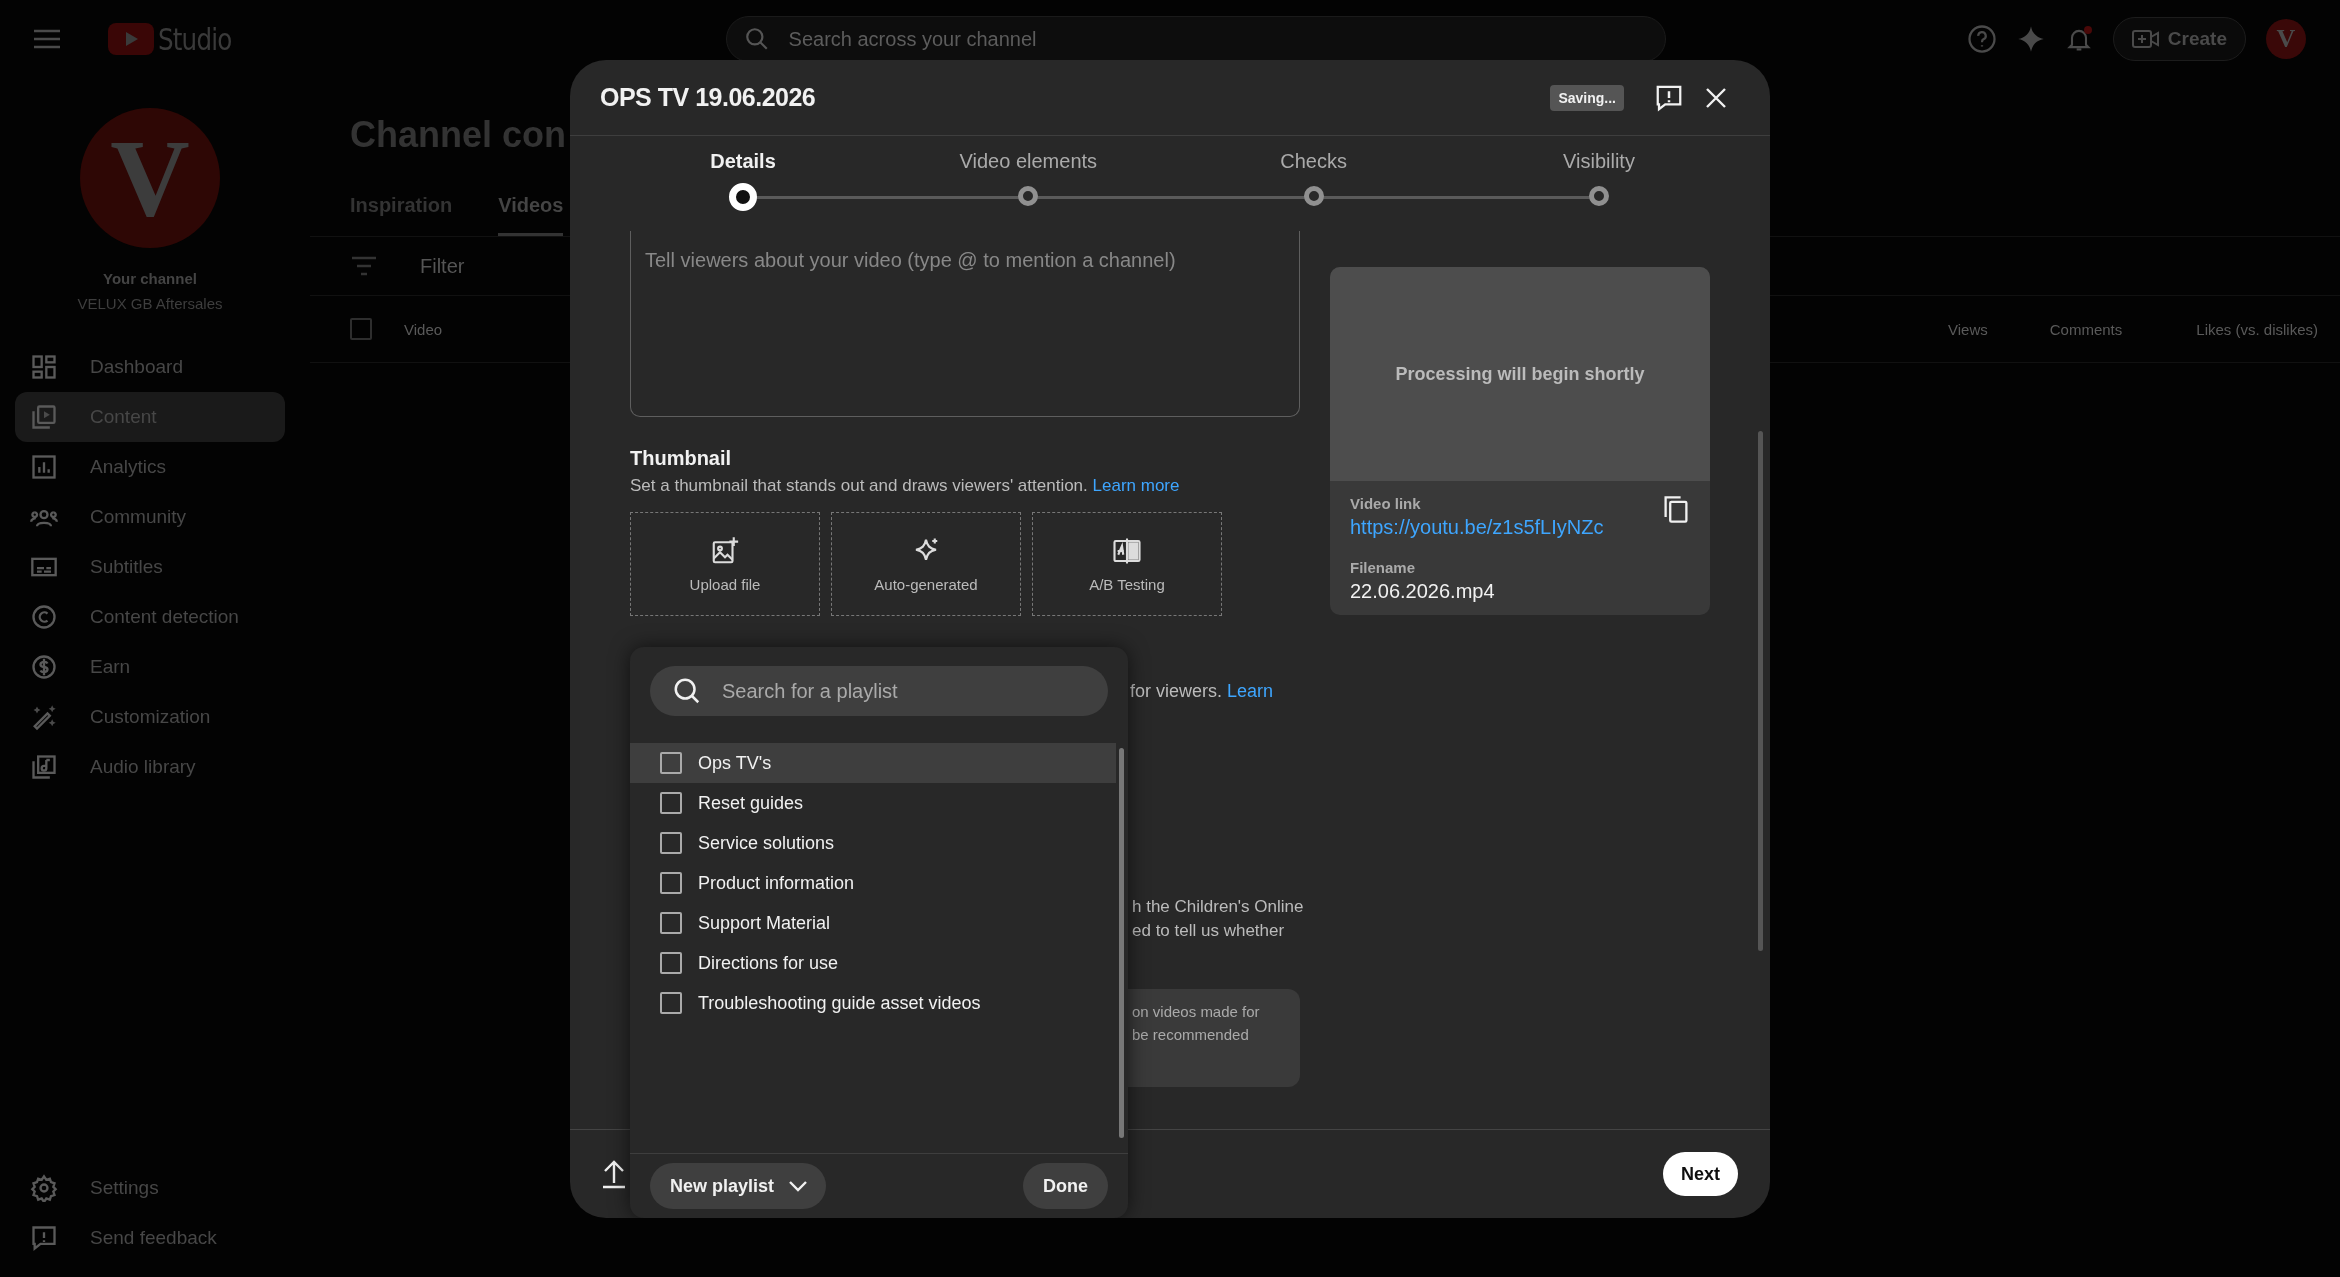  What do you see at coordinates (965, 324) in the screenshot?
I see `description-field: Tell viewers about your video (type @ to mention a channel)` at bounding box center [965, 324].